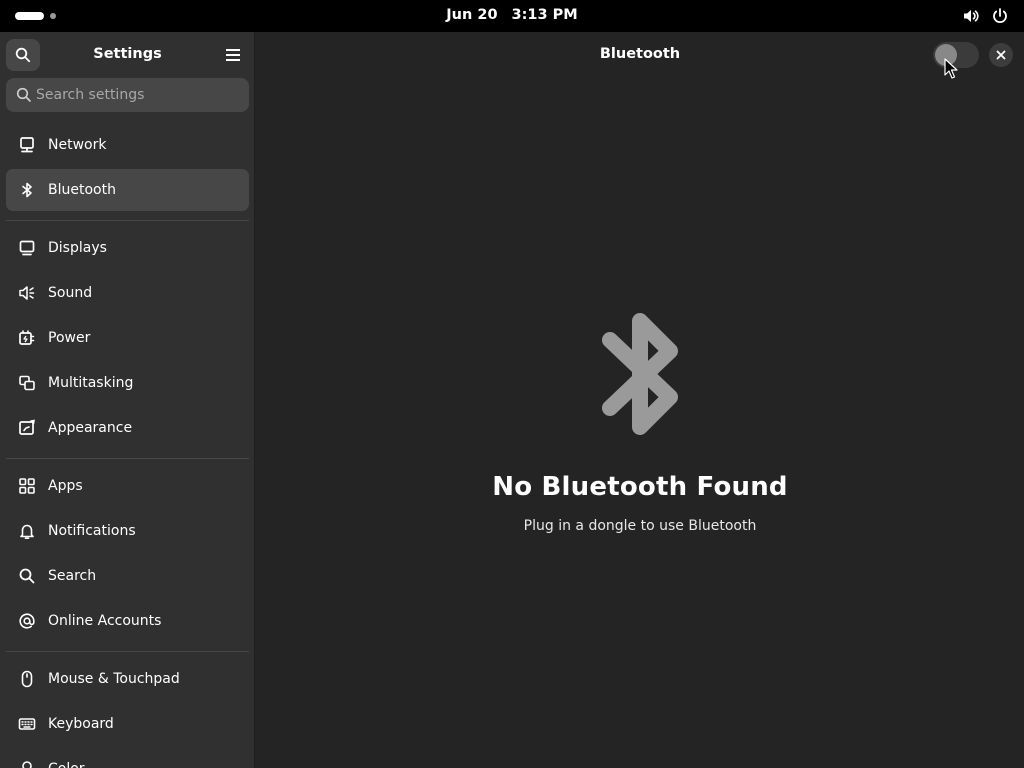 The image size is (1024, 768). Describe the element at coordinates (114, 679) in the screenshot. I see `sidebar-item-label: Mouse & Touchpad` at that location.